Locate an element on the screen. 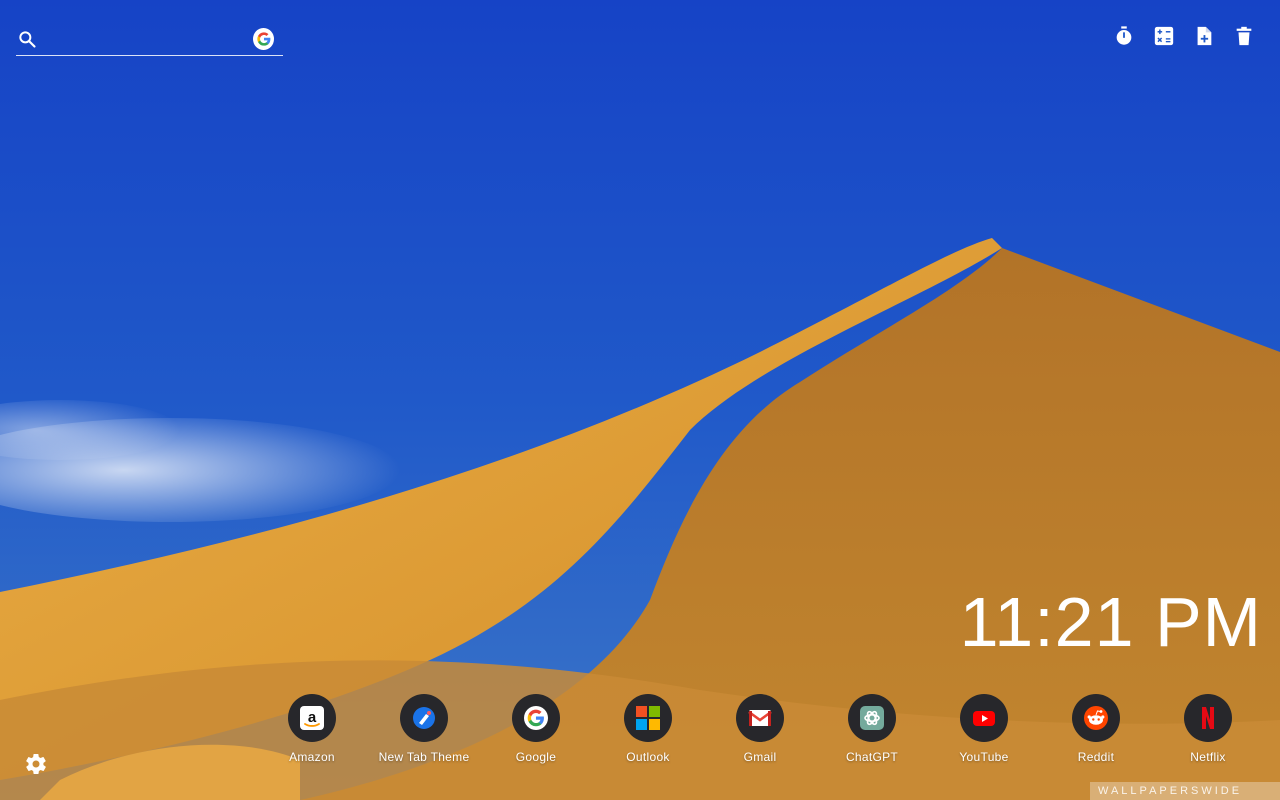 Image resolution: width=1280 pixels, height=800 pixels. clock-display: 11:21 PM is located at coordinates (1110, 622).